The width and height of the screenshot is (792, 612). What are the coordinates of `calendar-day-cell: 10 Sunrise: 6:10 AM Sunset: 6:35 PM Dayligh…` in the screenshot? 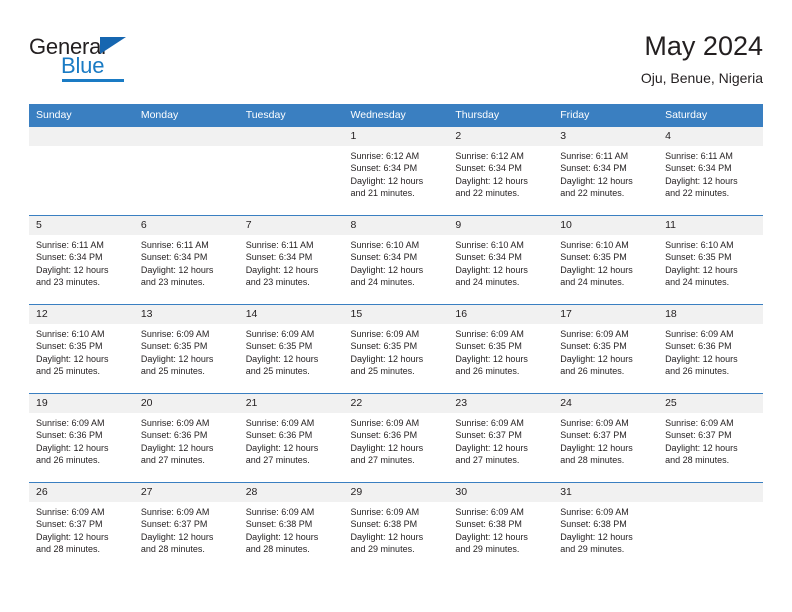 It's located at (606, 260).